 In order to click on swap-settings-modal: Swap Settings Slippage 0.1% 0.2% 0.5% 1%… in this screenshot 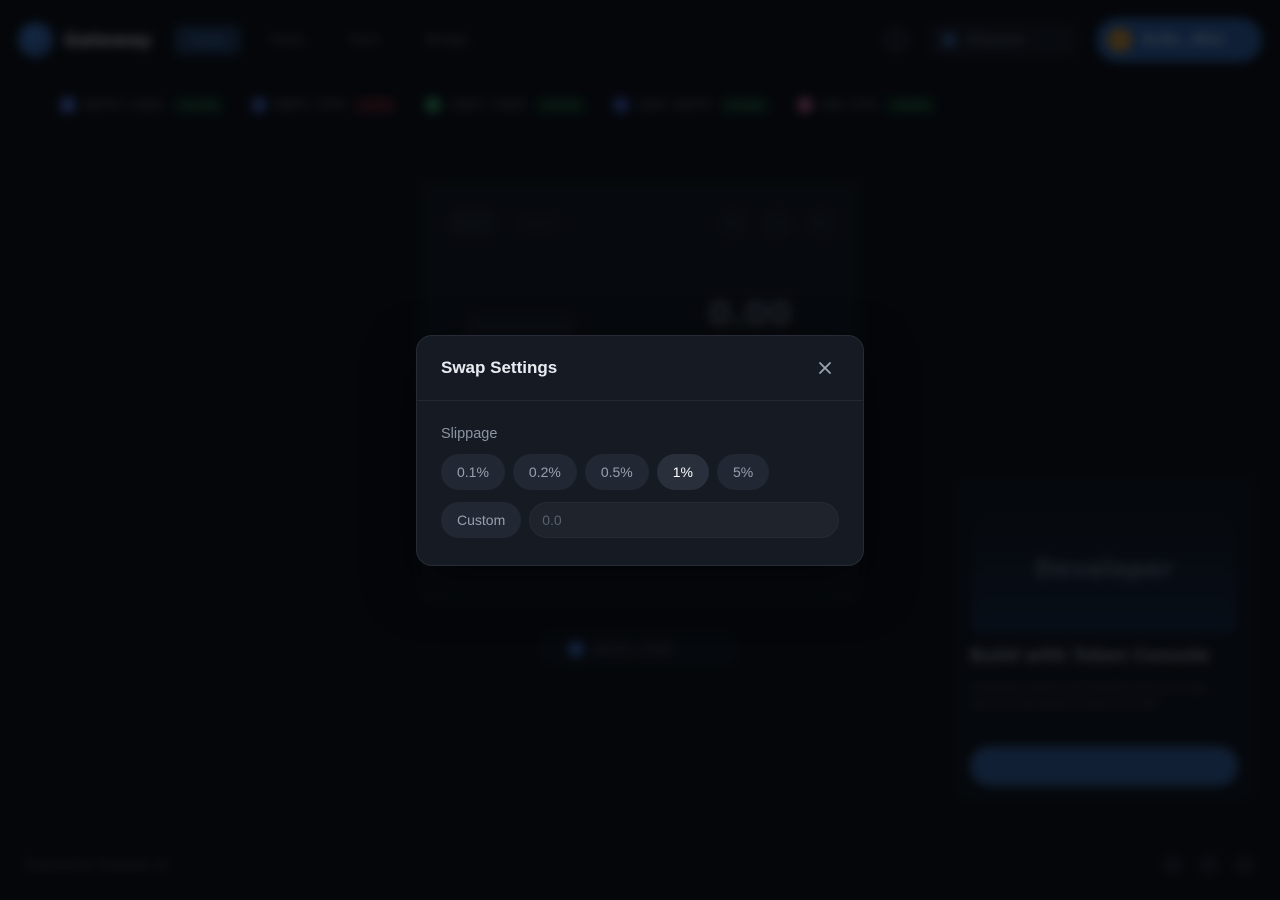, I will do `click(640, 450)`.